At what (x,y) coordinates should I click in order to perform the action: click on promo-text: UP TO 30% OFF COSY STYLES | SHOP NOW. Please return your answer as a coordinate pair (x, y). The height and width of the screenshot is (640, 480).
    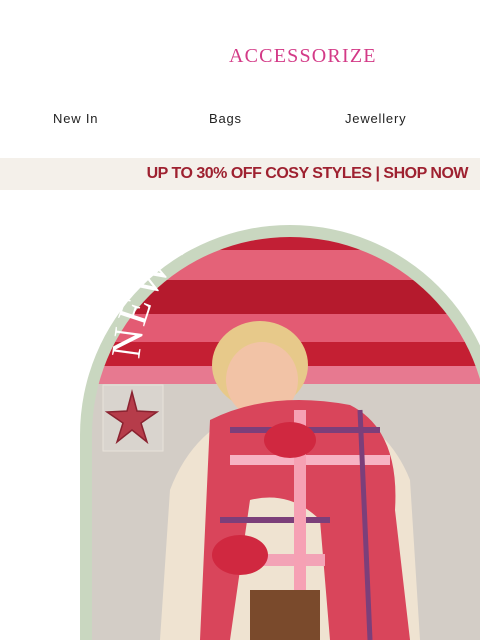
    Looking at the image, I should click on (308, 174).